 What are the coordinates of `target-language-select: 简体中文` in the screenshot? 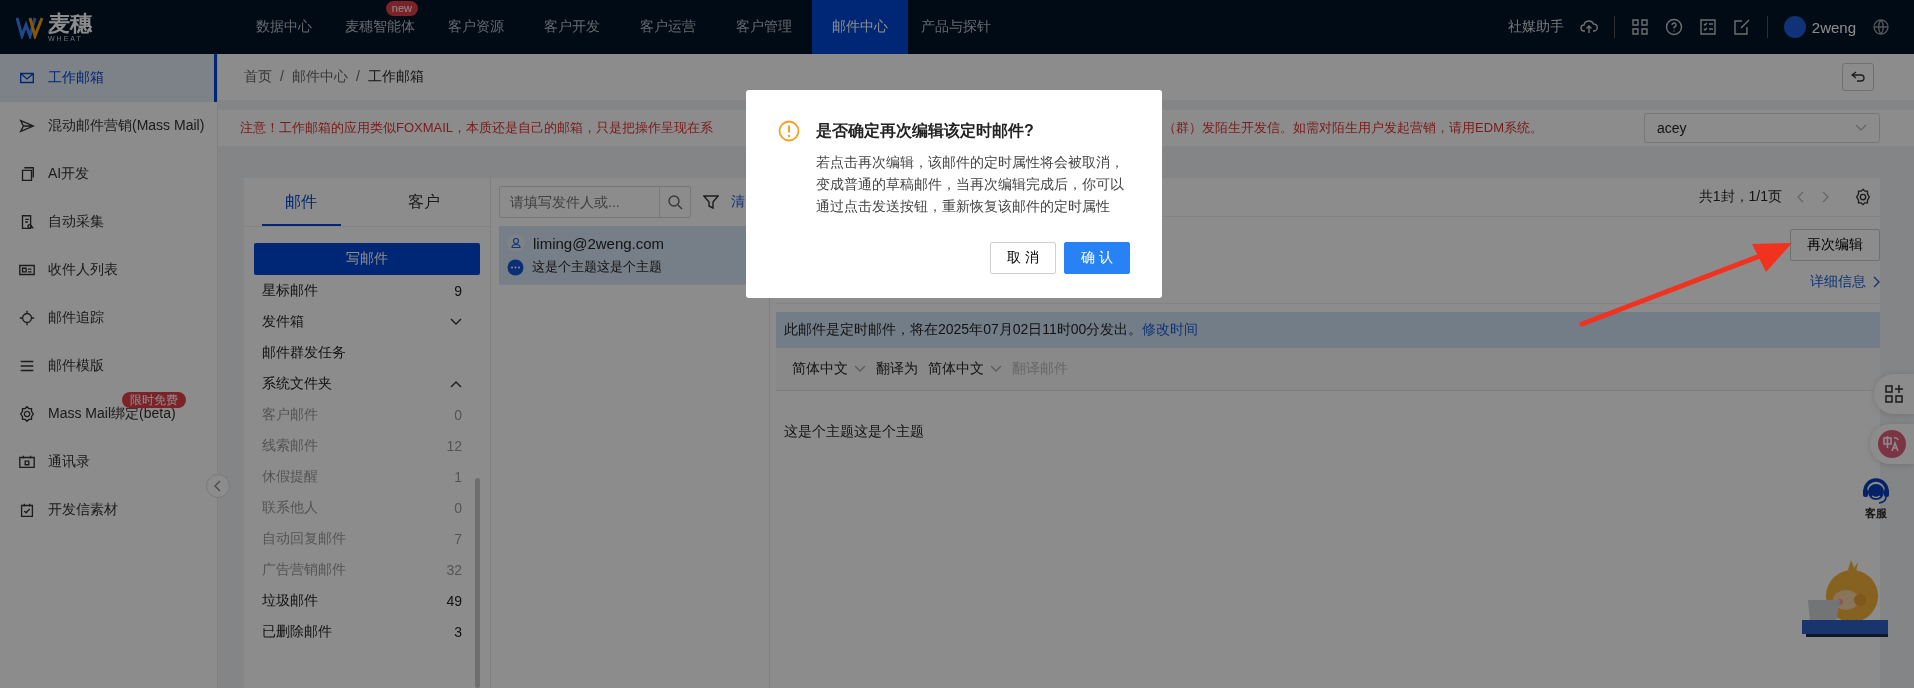 It's located at (965, 369).